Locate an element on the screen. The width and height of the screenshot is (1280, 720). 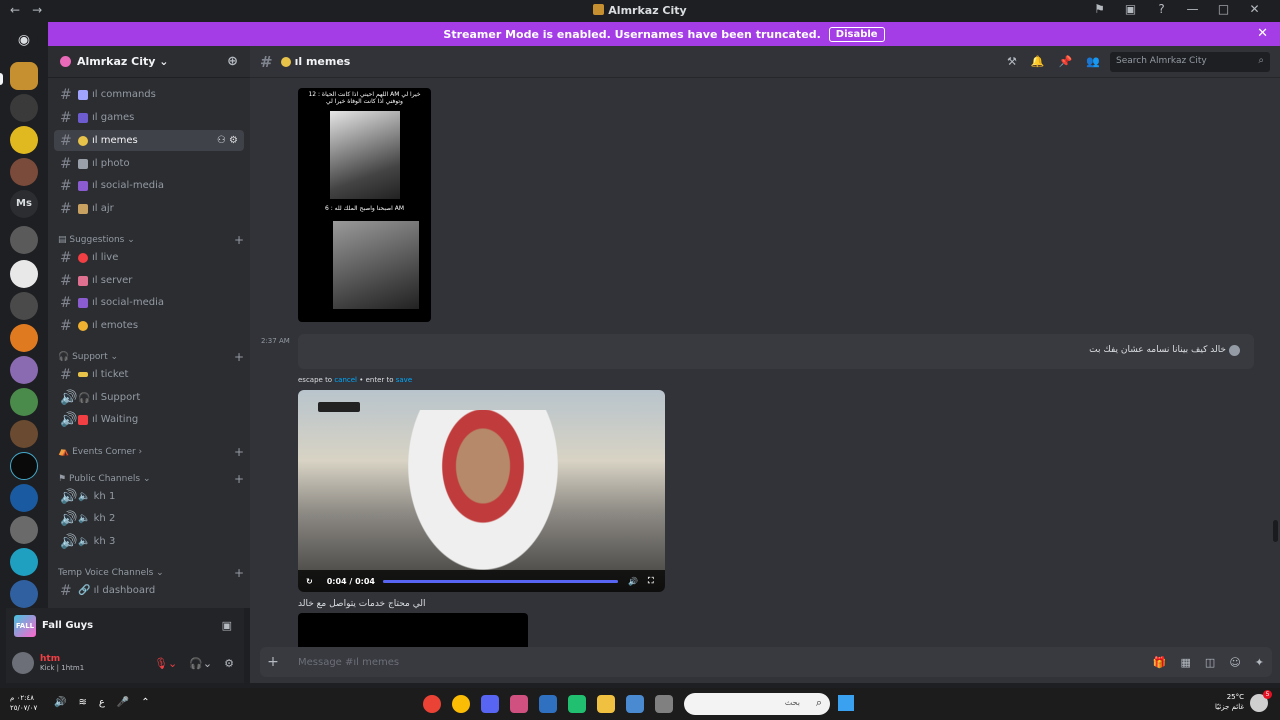
channel-commands: # ıl commands is located at coordinates (149, 94).